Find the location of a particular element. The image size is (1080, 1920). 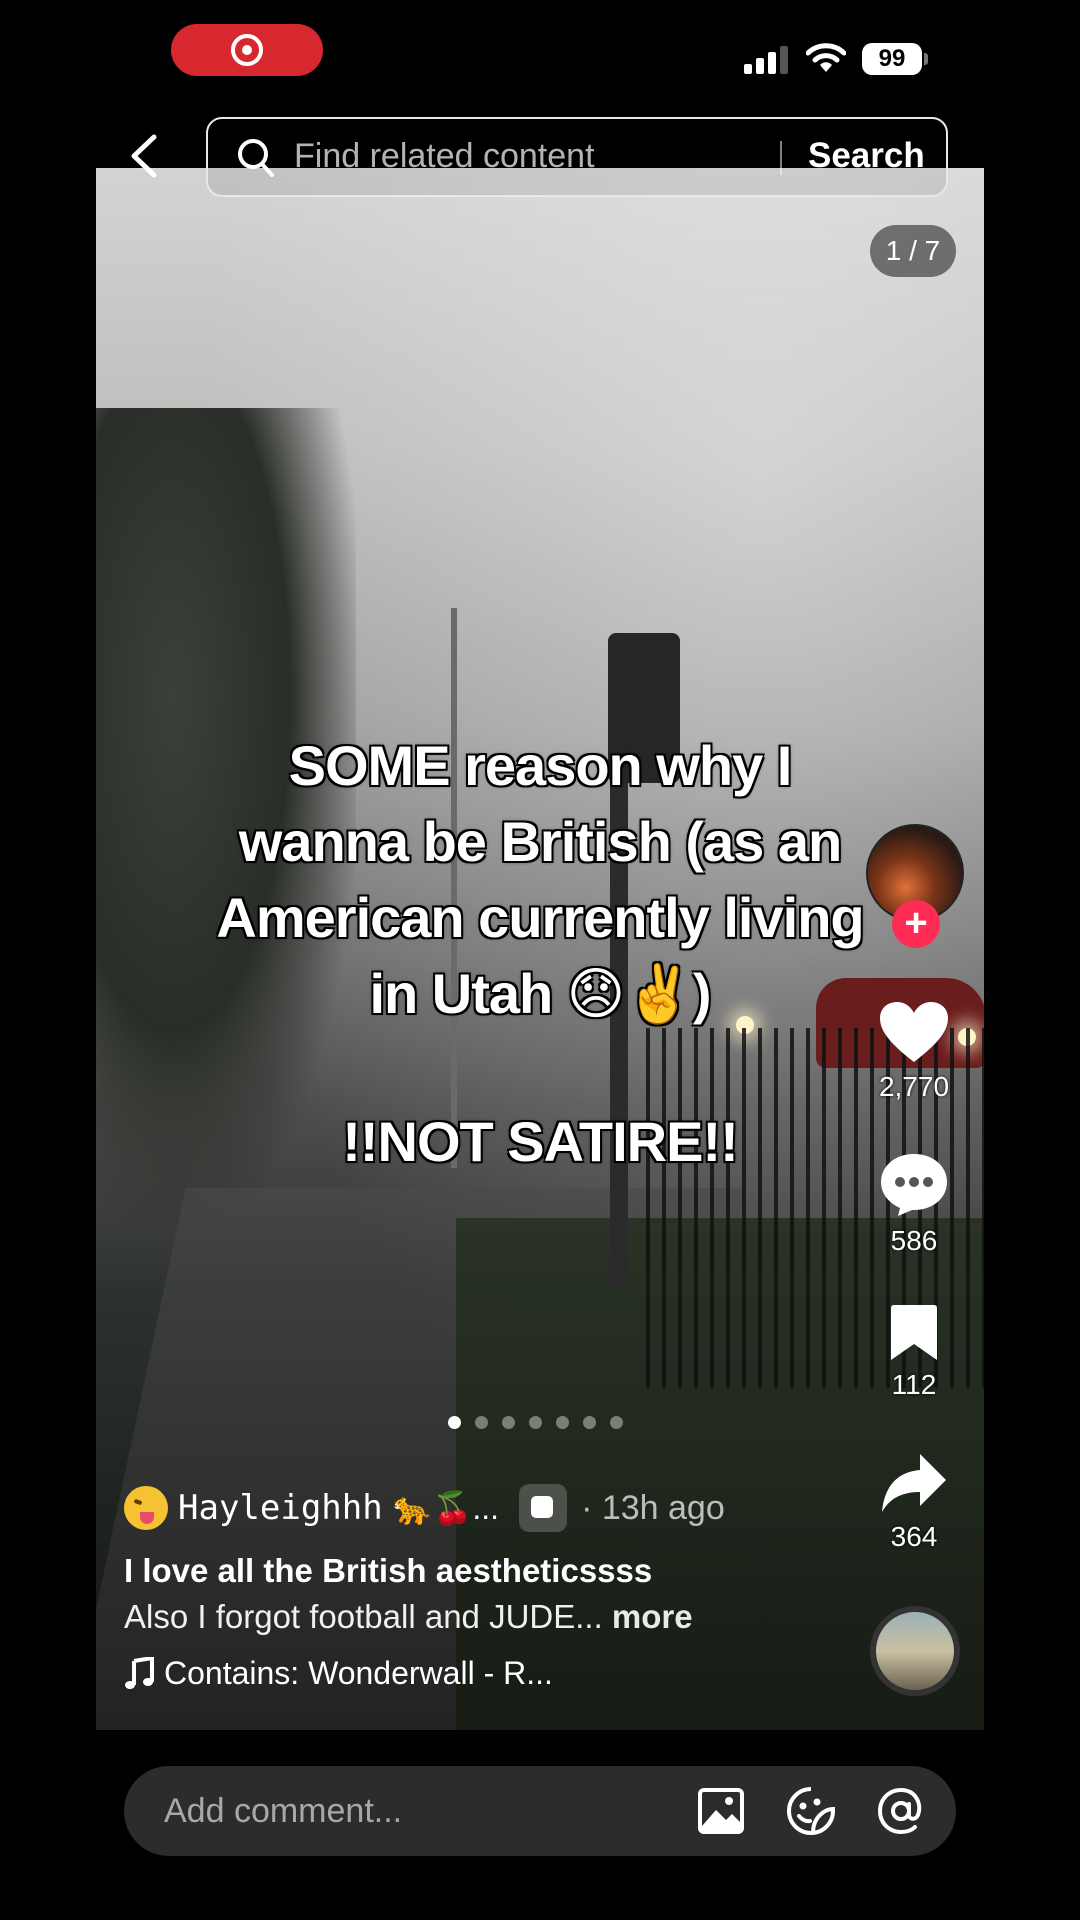

tongue-emoji-icon is located at coordinates (146, 1508).